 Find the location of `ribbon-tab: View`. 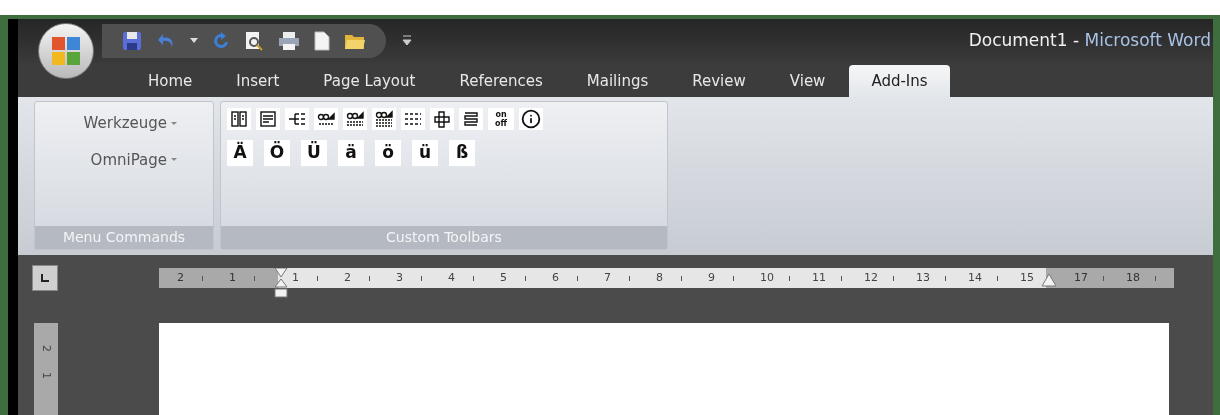

ribbon-tab: View is located at coordinates (807, 81).